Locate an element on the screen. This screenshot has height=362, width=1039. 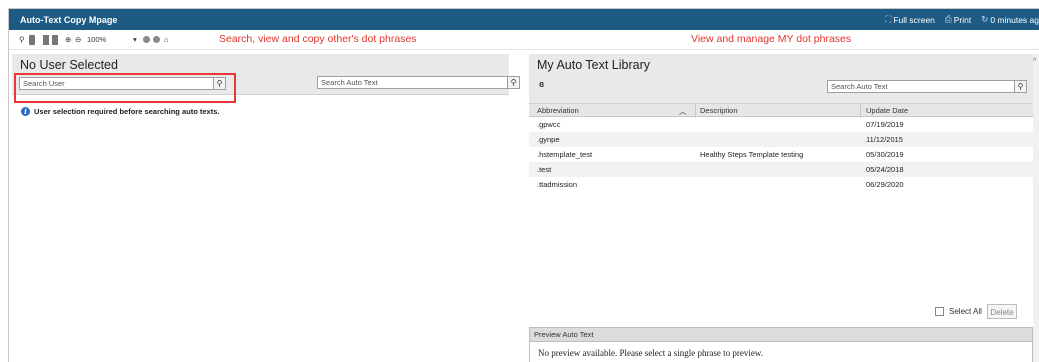
select-all: Select All is located at coordinates (958, 311).